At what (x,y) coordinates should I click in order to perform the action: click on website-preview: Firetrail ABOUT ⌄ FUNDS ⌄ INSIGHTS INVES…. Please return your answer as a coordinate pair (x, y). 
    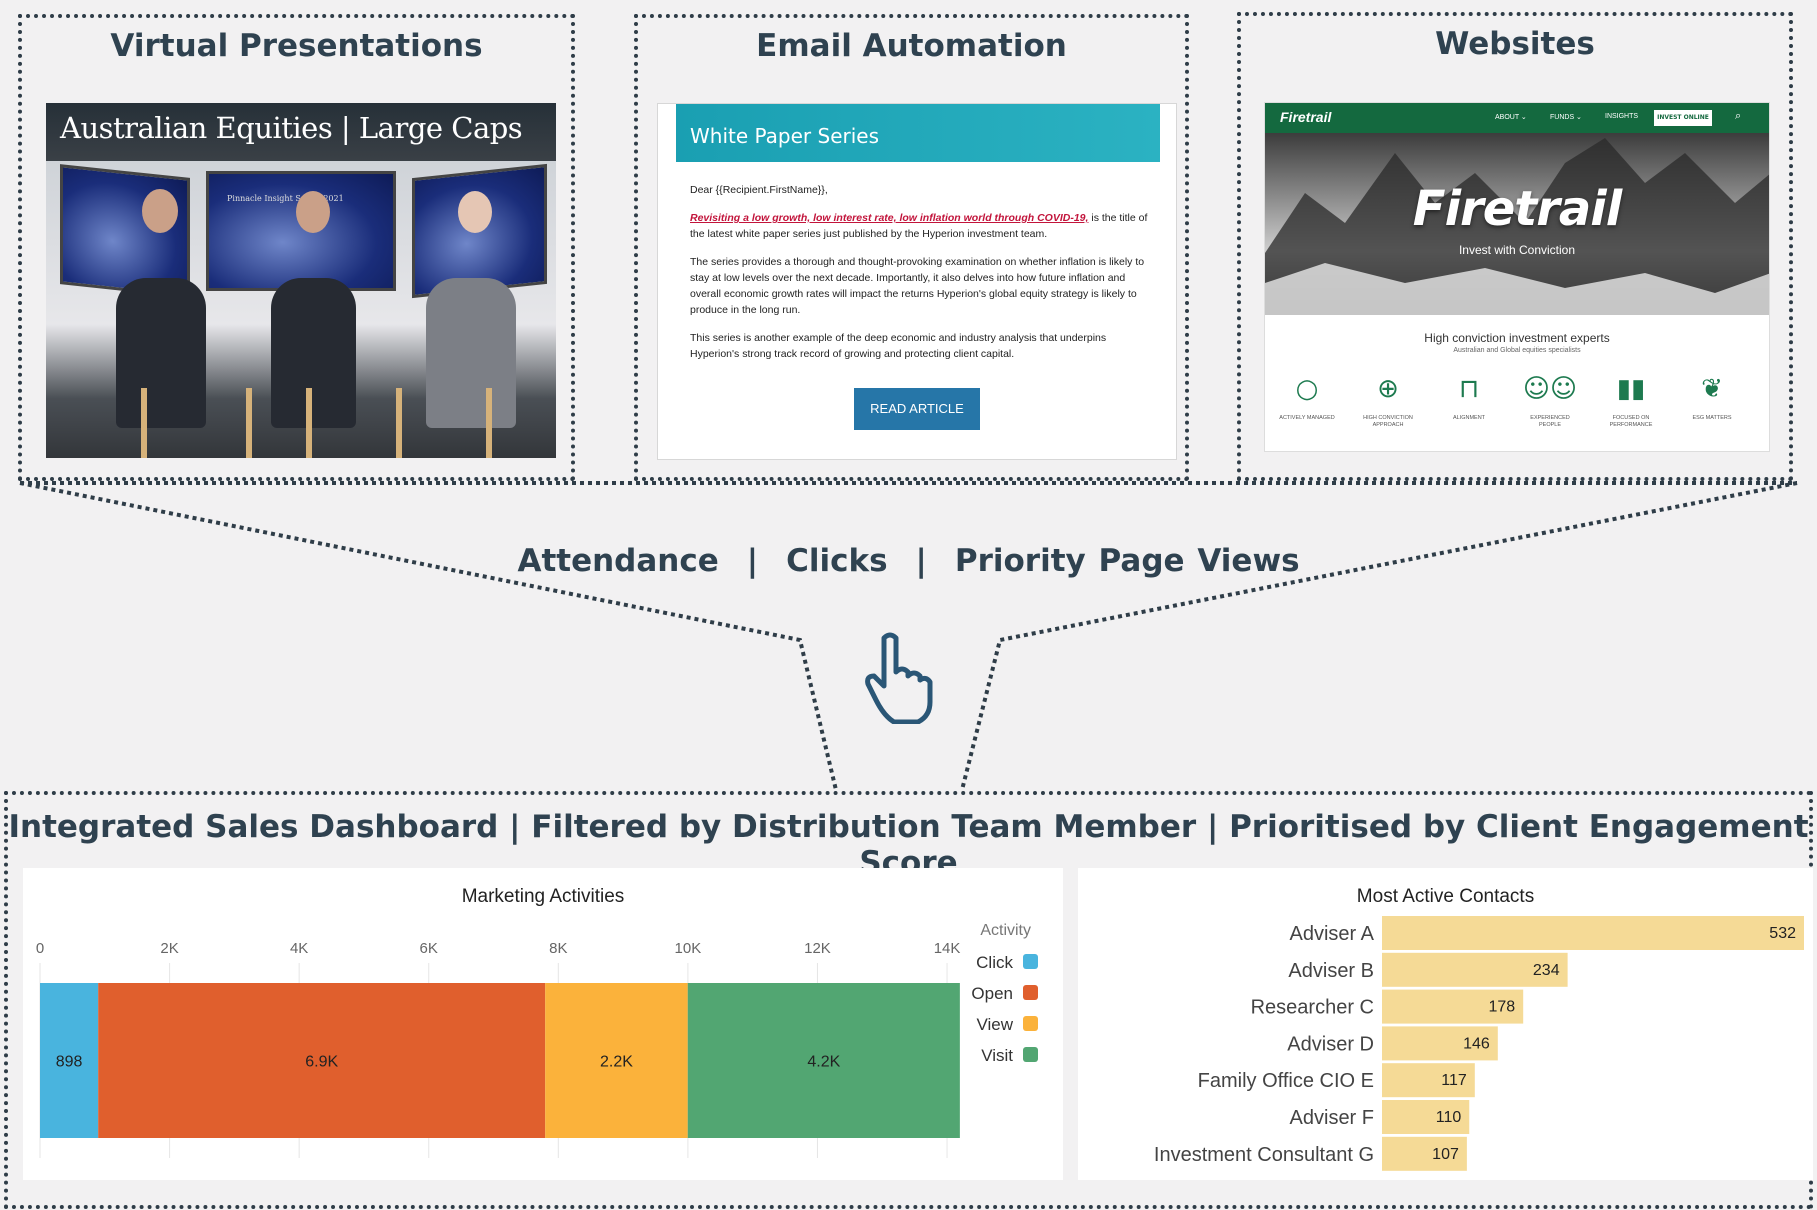
    Looking at the image, I should click on (1517, 277).